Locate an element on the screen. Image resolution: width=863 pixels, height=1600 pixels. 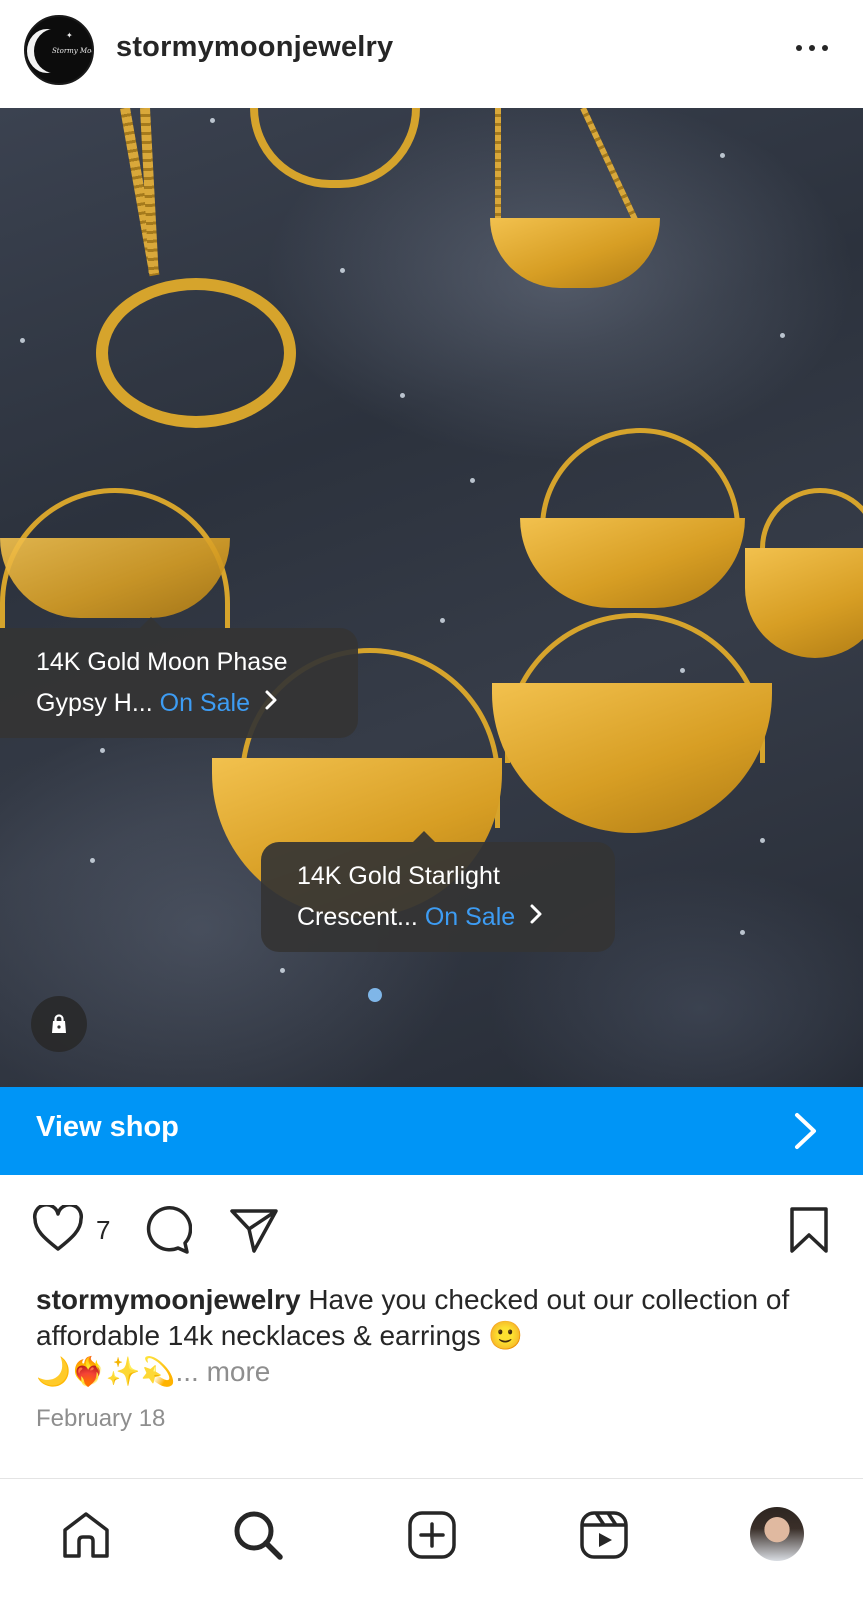
bottom-nav is located at coordinates (431, 1539).